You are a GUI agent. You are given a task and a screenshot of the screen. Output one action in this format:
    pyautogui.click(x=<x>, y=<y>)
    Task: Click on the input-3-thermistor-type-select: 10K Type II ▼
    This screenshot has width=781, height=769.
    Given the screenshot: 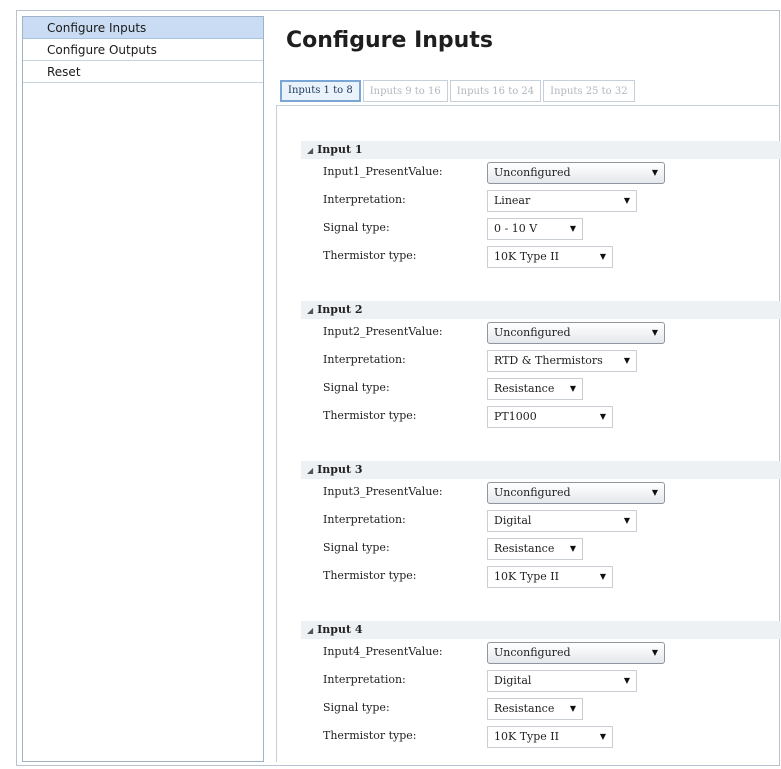 What is the action you would take?
    pyautogui.click(x=550, y=577)
    